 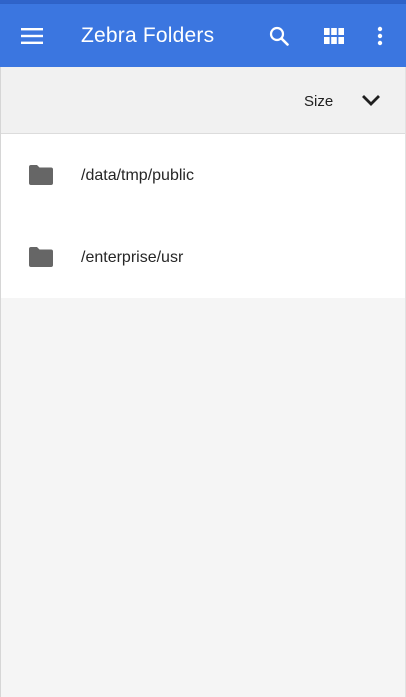 I want to click on grid-view-icon, so click(x=334, y=36).